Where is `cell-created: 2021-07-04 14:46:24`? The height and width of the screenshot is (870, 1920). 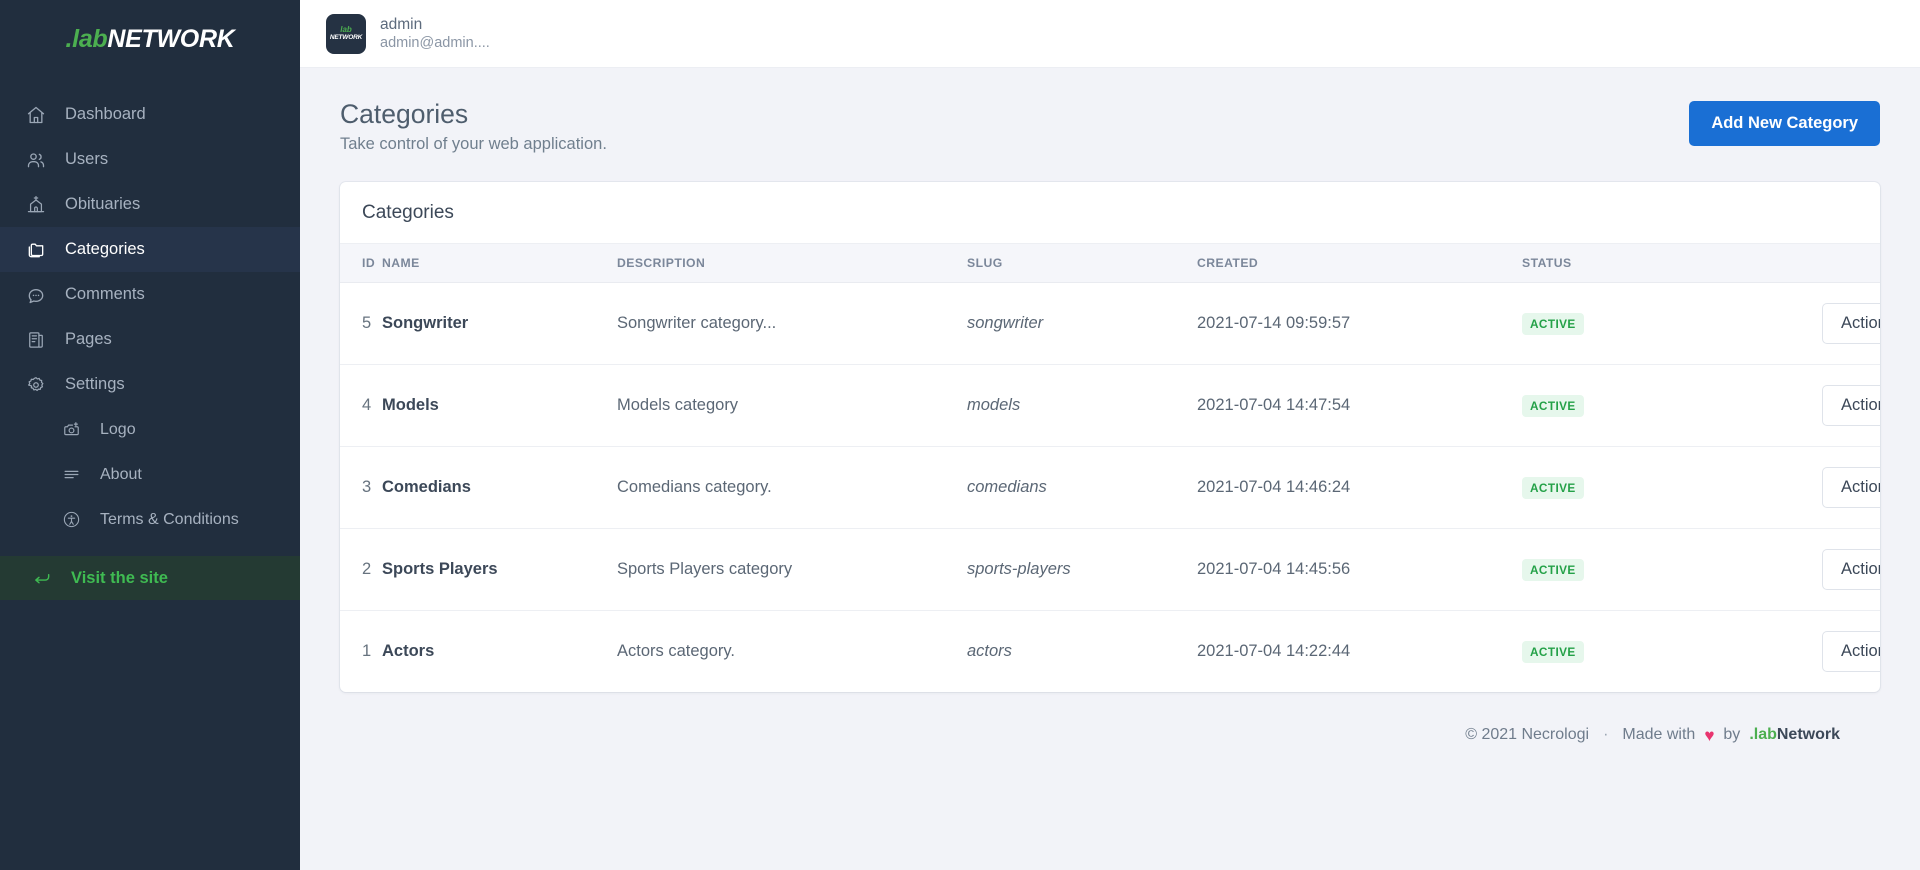 cell-created: 2021-07-04 14:46:24 is located at coordinates (1359, 487).